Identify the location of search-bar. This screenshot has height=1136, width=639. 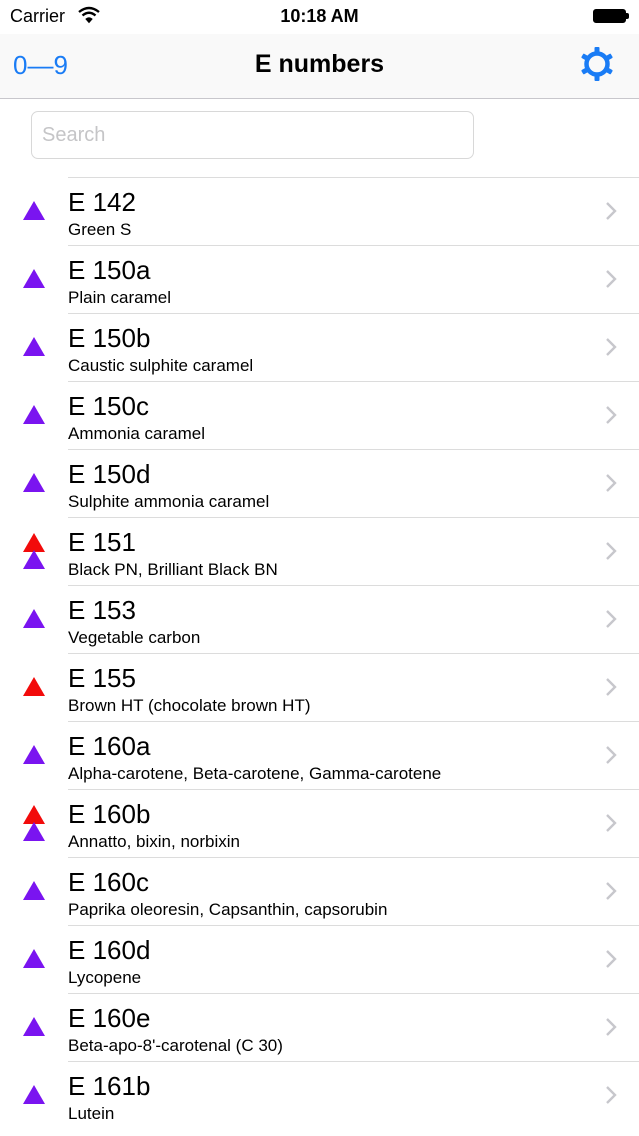
(252, 135).